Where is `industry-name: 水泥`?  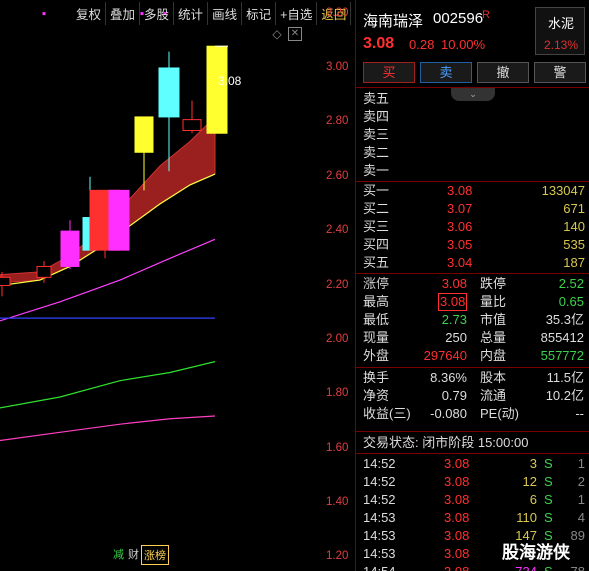
industry-name: 水泥 is located at coordinates (560, 23).